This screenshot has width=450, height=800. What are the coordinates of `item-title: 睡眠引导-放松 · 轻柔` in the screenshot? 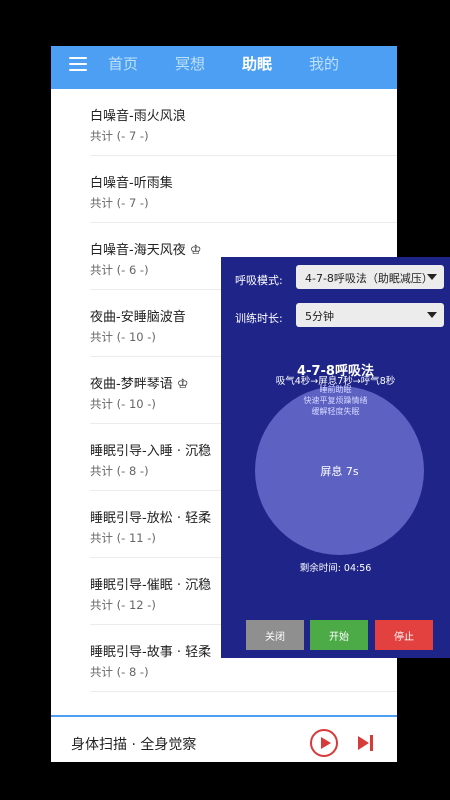 It's located at (151, 518).